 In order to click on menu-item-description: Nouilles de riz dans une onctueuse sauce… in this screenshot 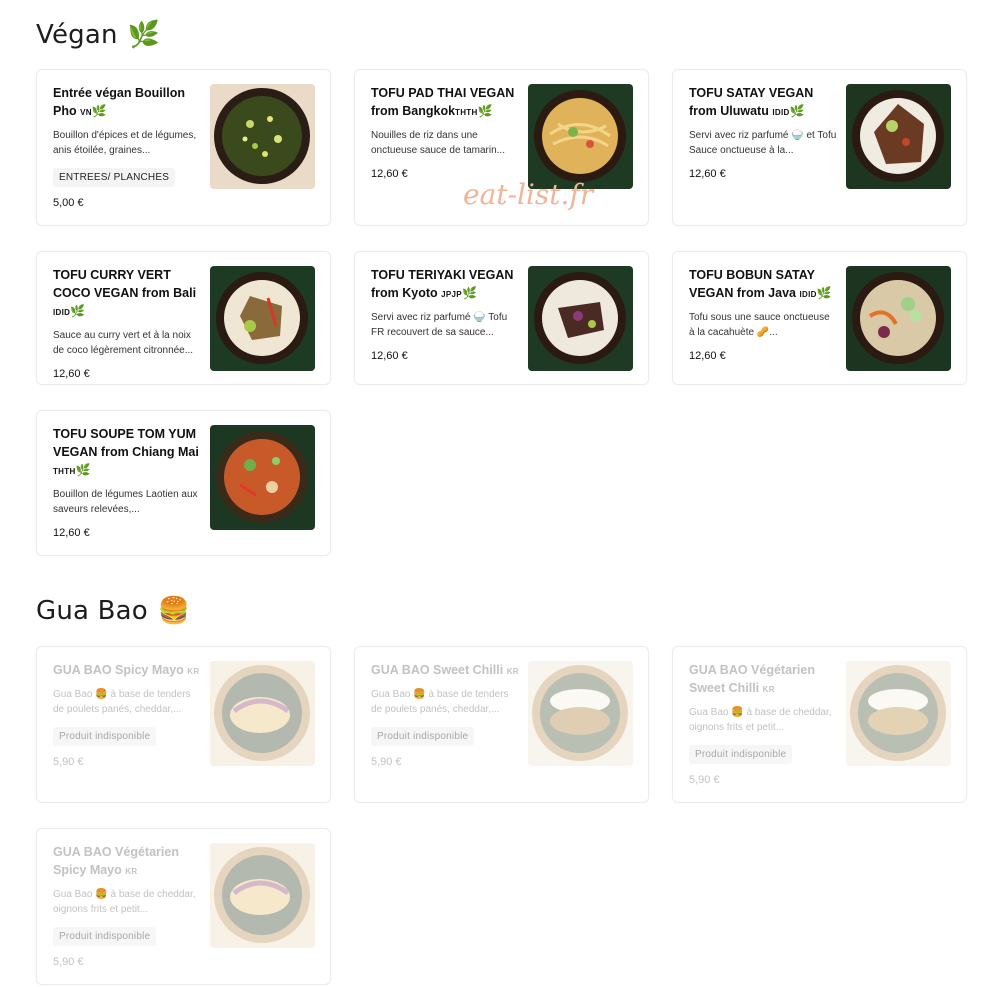, I will do `click(438, 143)`.